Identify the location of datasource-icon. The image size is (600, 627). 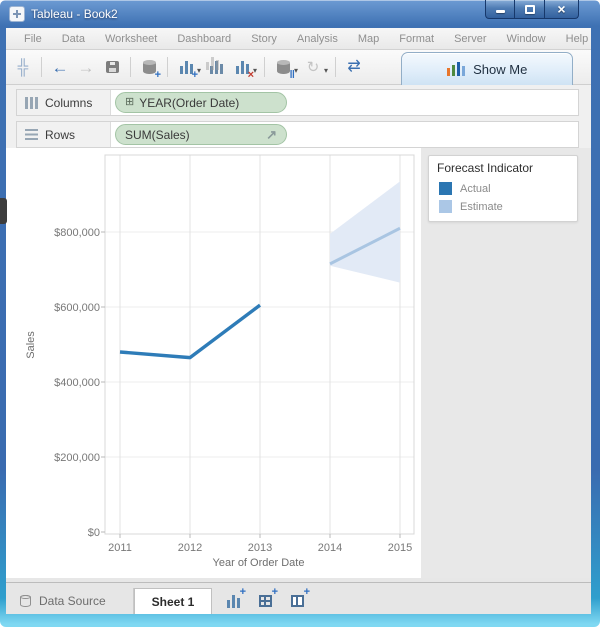
(25, 601).